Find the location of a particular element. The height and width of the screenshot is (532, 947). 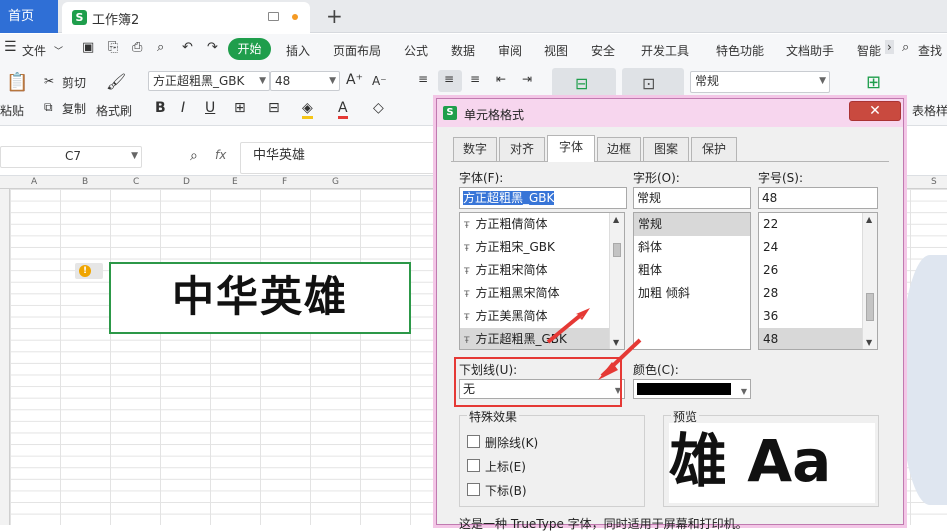

red-arrow-shaft is located at coordinates (565, 328).